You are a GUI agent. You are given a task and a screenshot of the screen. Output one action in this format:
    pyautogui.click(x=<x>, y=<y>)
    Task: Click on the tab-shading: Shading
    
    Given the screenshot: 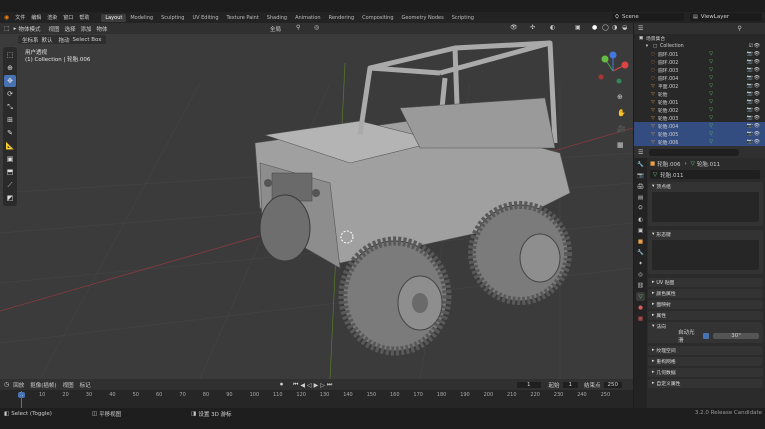 What is the action you would take?
    pyautogui.click(x=277, y=18)
    